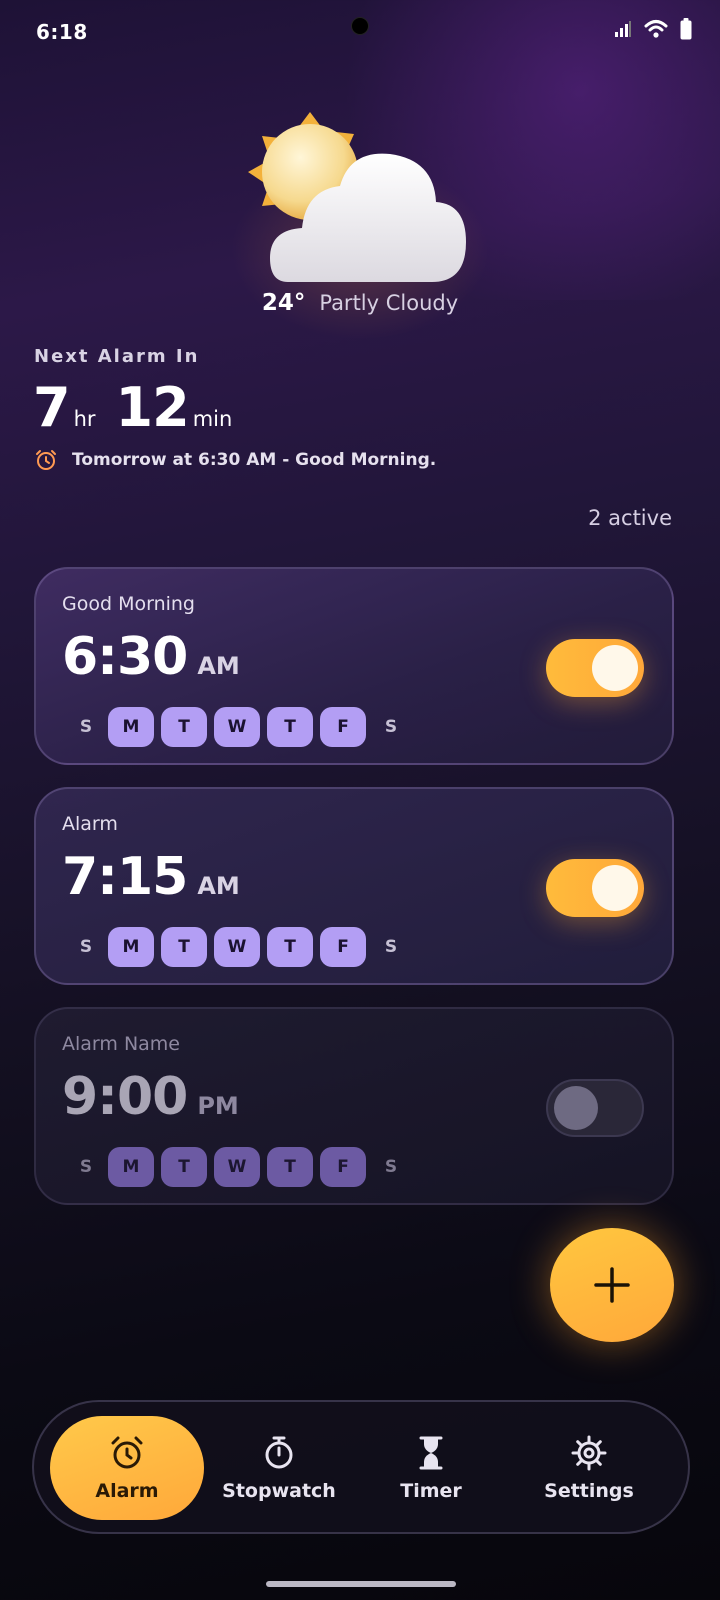 Image resolution: width=720 pixels, height=1600 pixels. I want to click on wifi-icon, so click(656, 29).